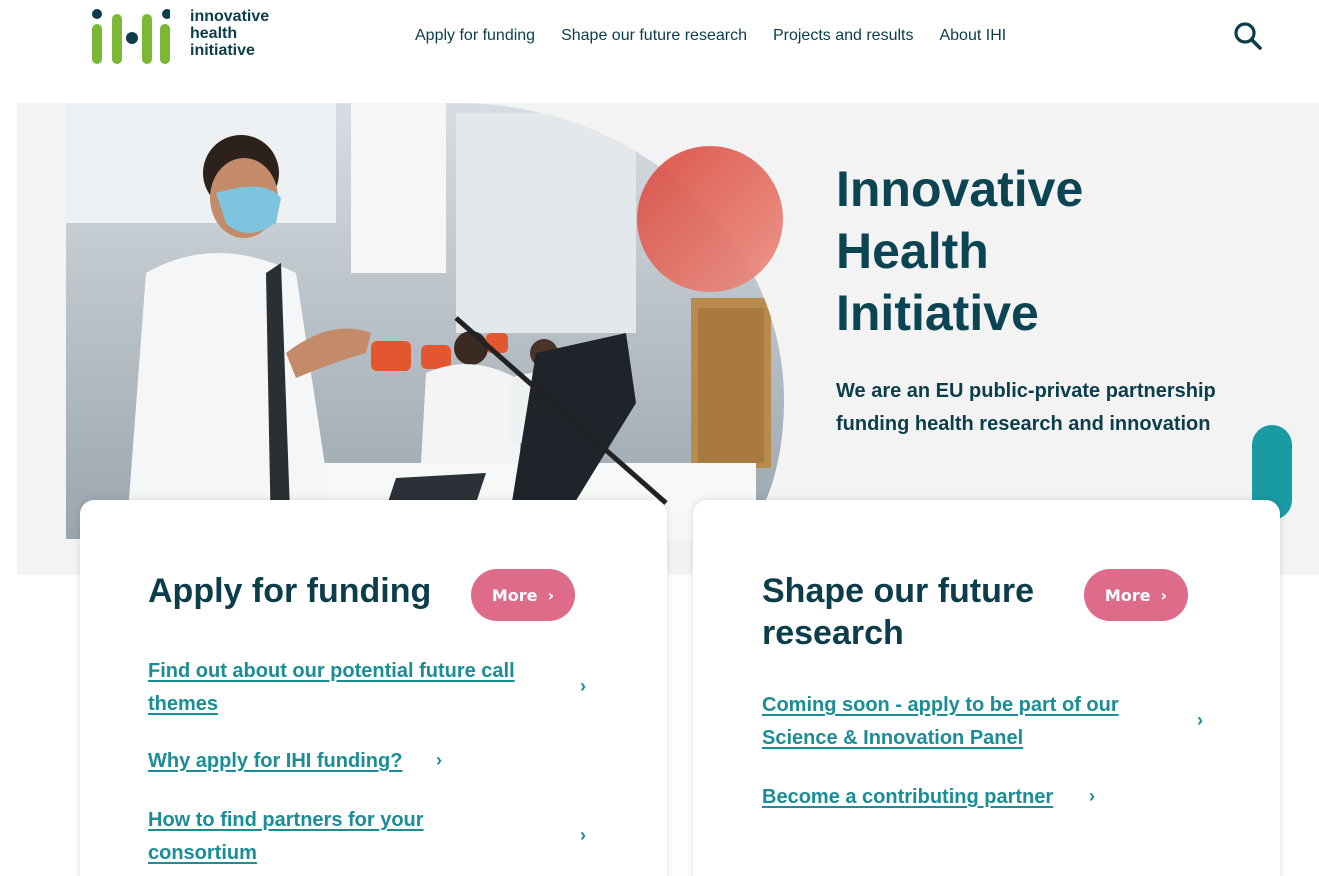 The image size is (1319, 876). I want to click on link-become-contributing-partner: Become a contributing partner, so click(907, 797).